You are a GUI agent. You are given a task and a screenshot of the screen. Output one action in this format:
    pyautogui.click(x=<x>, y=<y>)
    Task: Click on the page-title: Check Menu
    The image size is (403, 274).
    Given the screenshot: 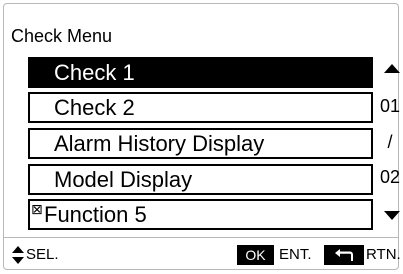 What is the action you would take?
    pyautogui.click(x=62, y=36)
    